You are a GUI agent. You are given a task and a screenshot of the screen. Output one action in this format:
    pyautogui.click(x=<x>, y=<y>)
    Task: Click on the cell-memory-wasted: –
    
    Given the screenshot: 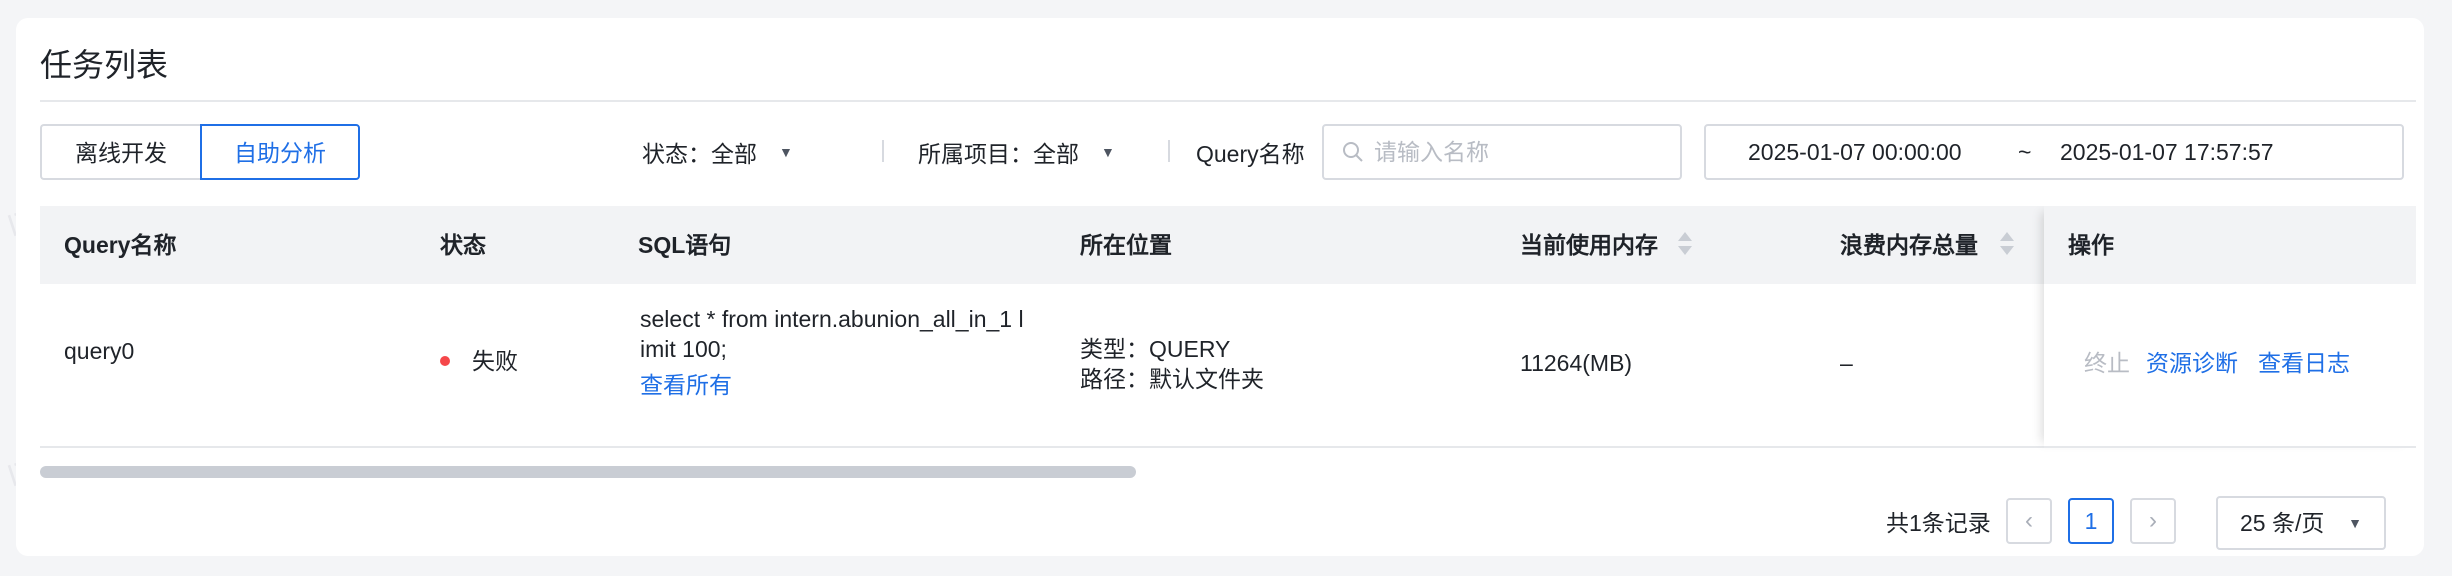 What is the action you would take?
    pyautogui.click(x=1846, y=363)
    